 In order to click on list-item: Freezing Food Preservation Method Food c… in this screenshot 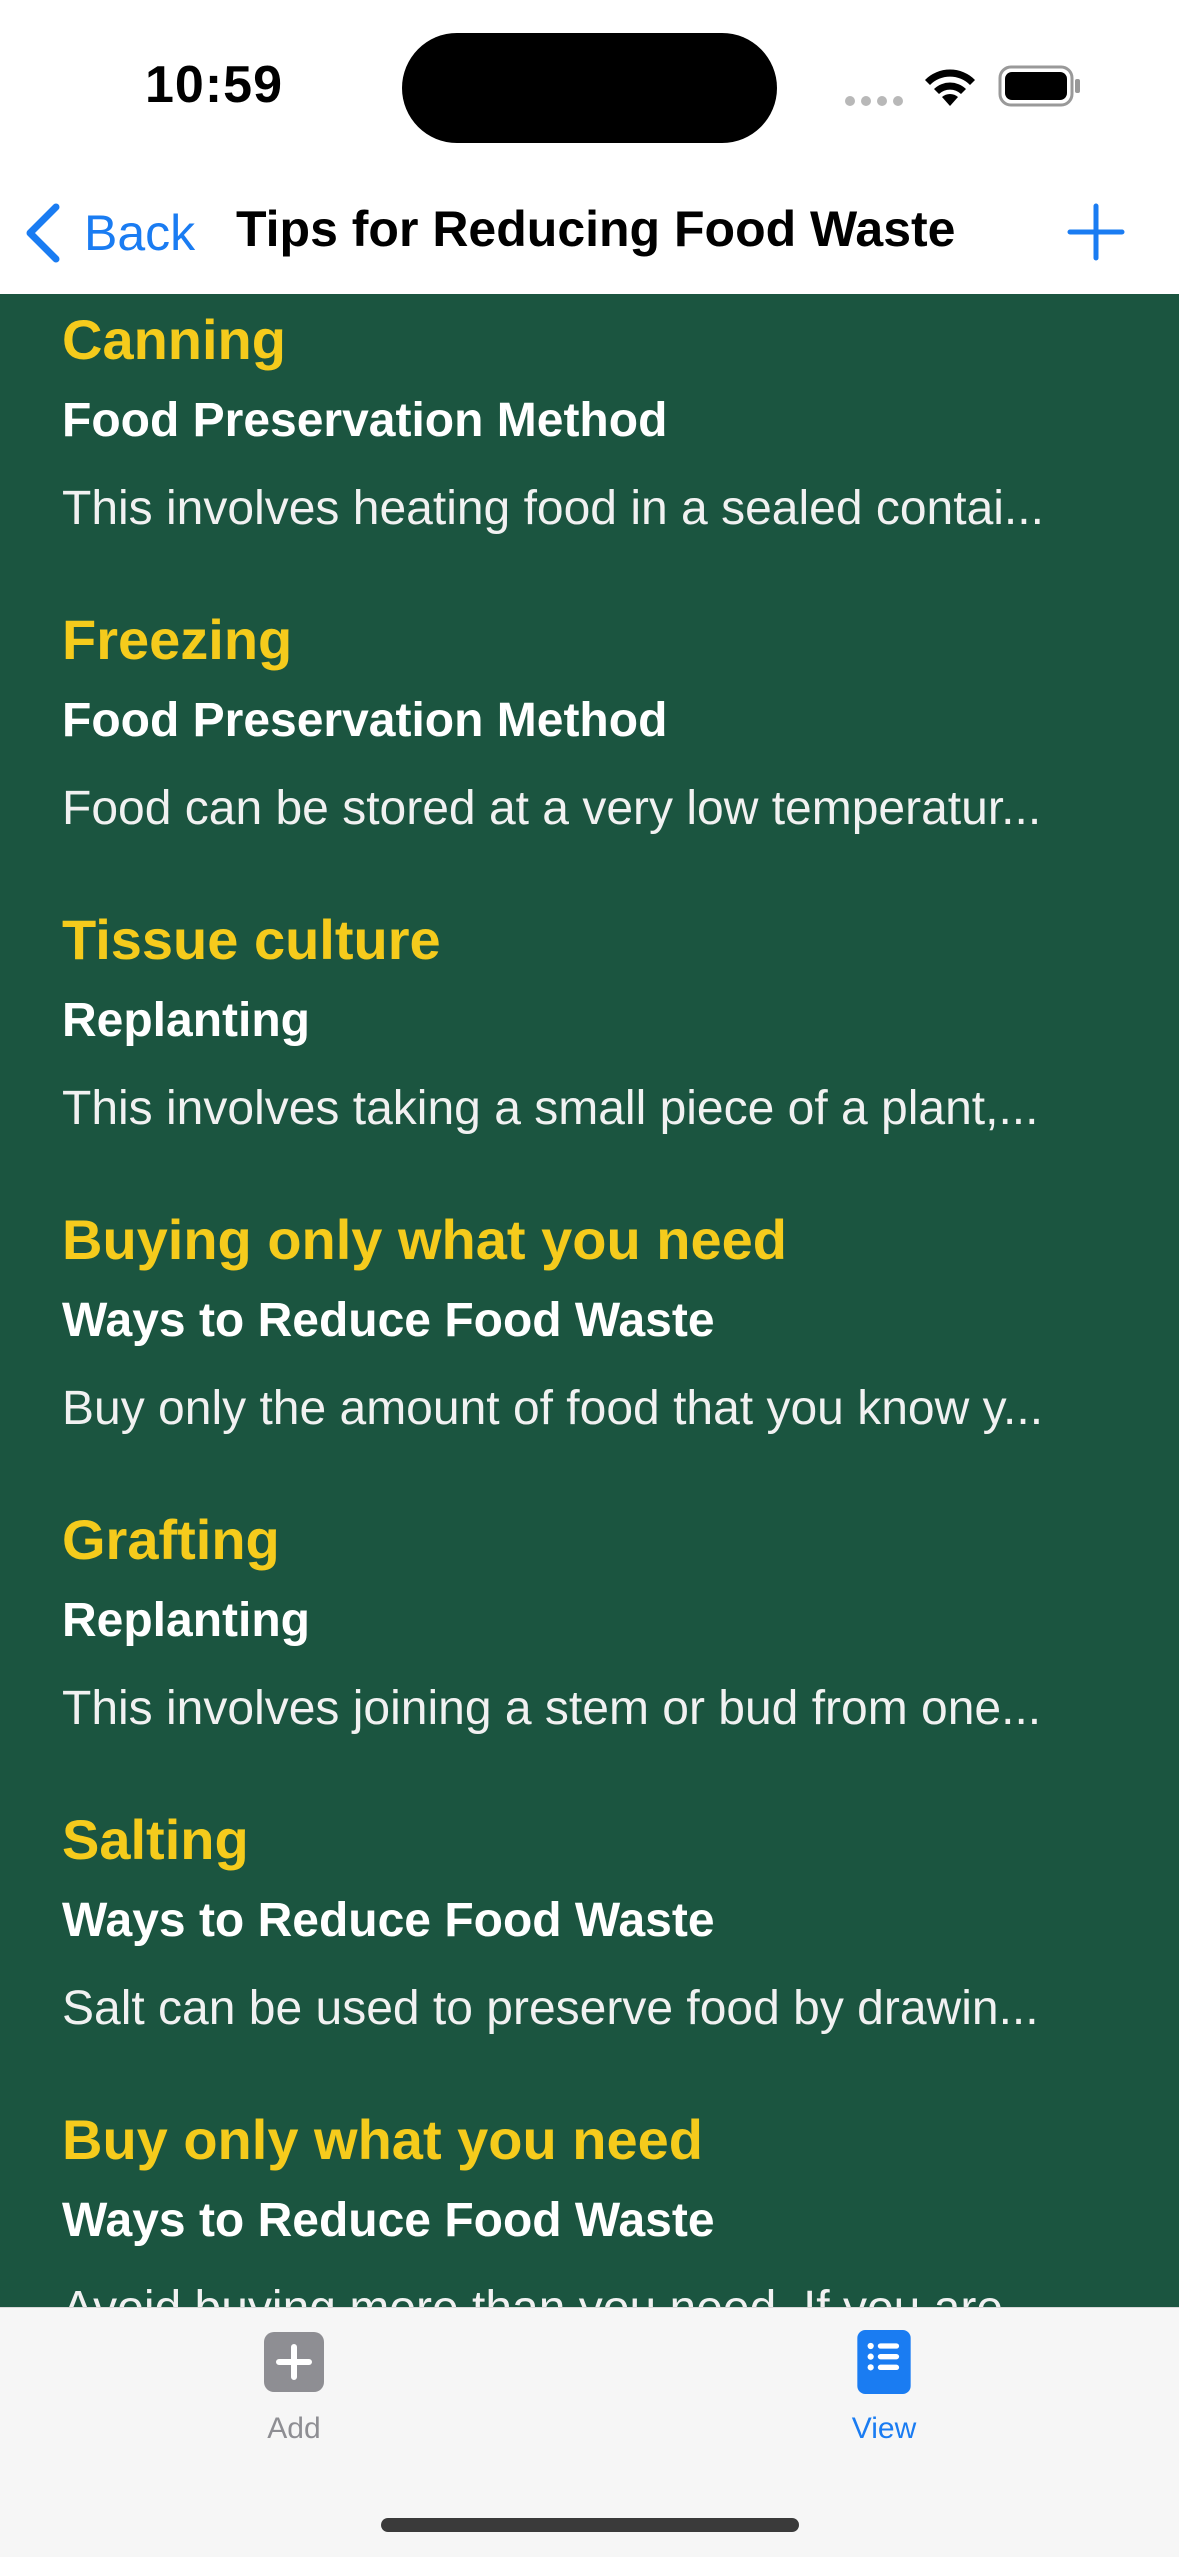, I will do `click(592, 723)`.